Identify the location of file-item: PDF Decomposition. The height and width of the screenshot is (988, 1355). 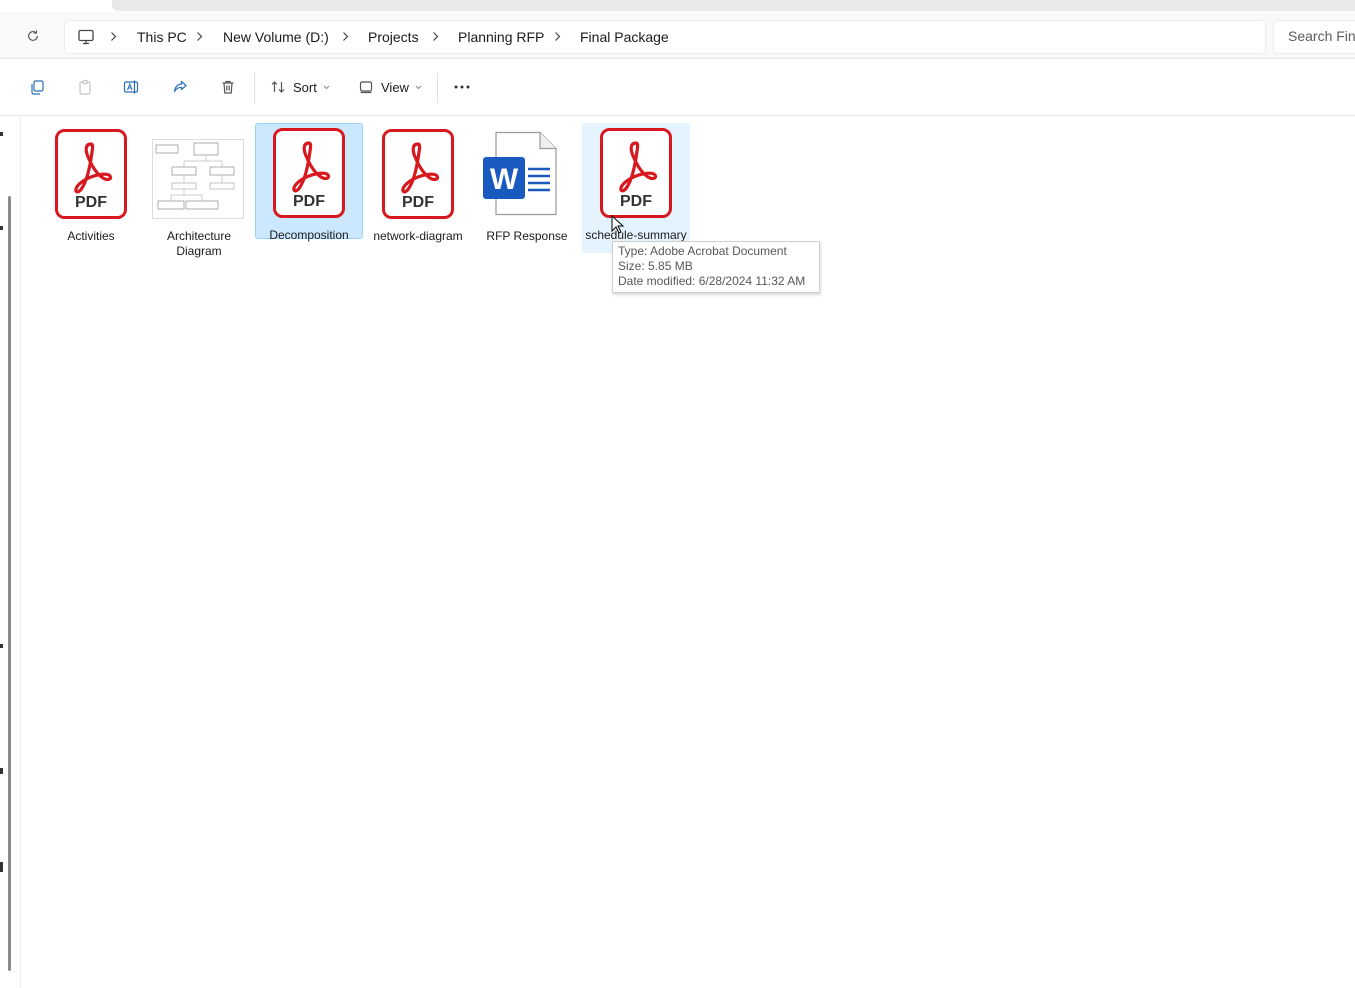
(309, 182).